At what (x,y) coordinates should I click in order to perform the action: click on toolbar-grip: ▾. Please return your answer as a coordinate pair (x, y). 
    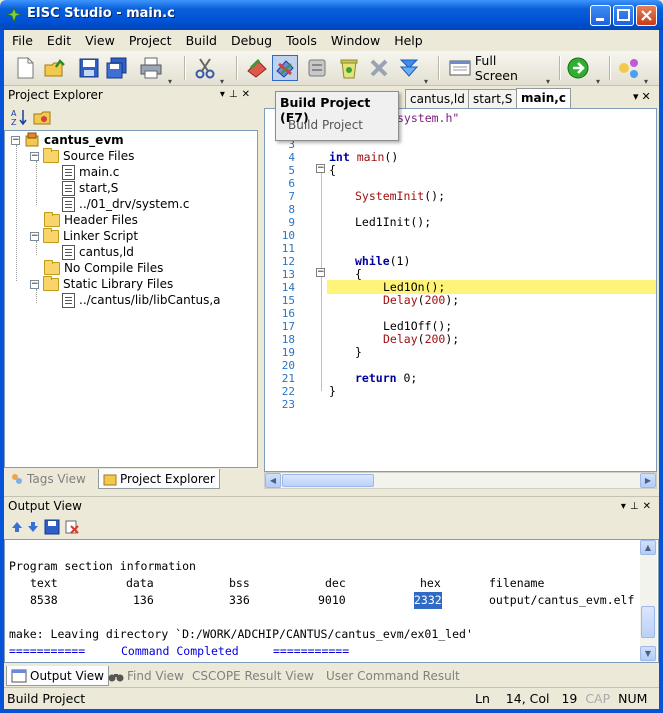
    Looking at the image, I should click on (426, 81).